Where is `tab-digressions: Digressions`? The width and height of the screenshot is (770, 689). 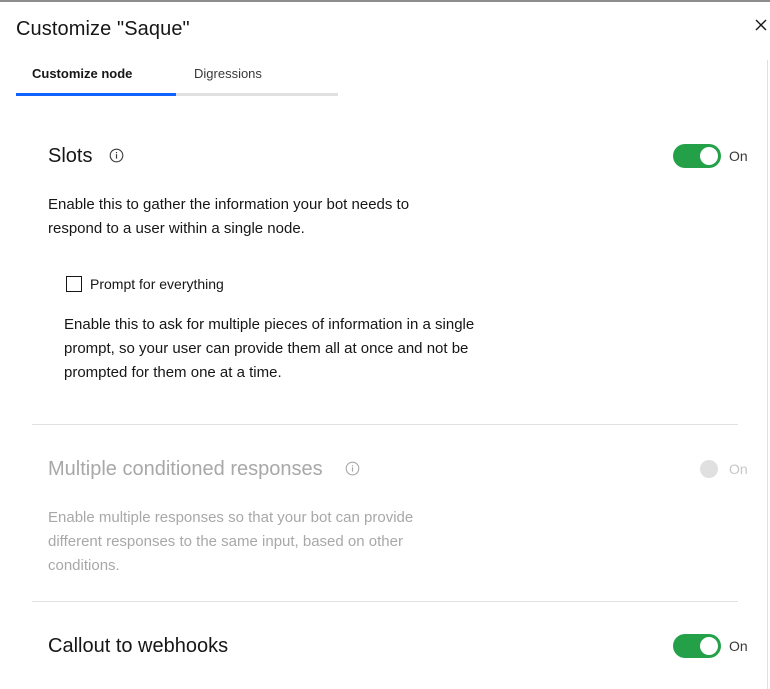
tab-digressions: Digressions is located at coordinates (257, 77).